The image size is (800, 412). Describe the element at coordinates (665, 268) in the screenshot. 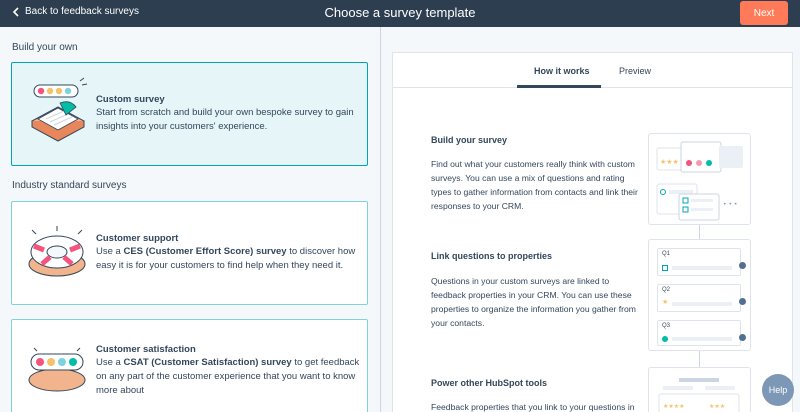

I see `checkbox-icon` at that location.